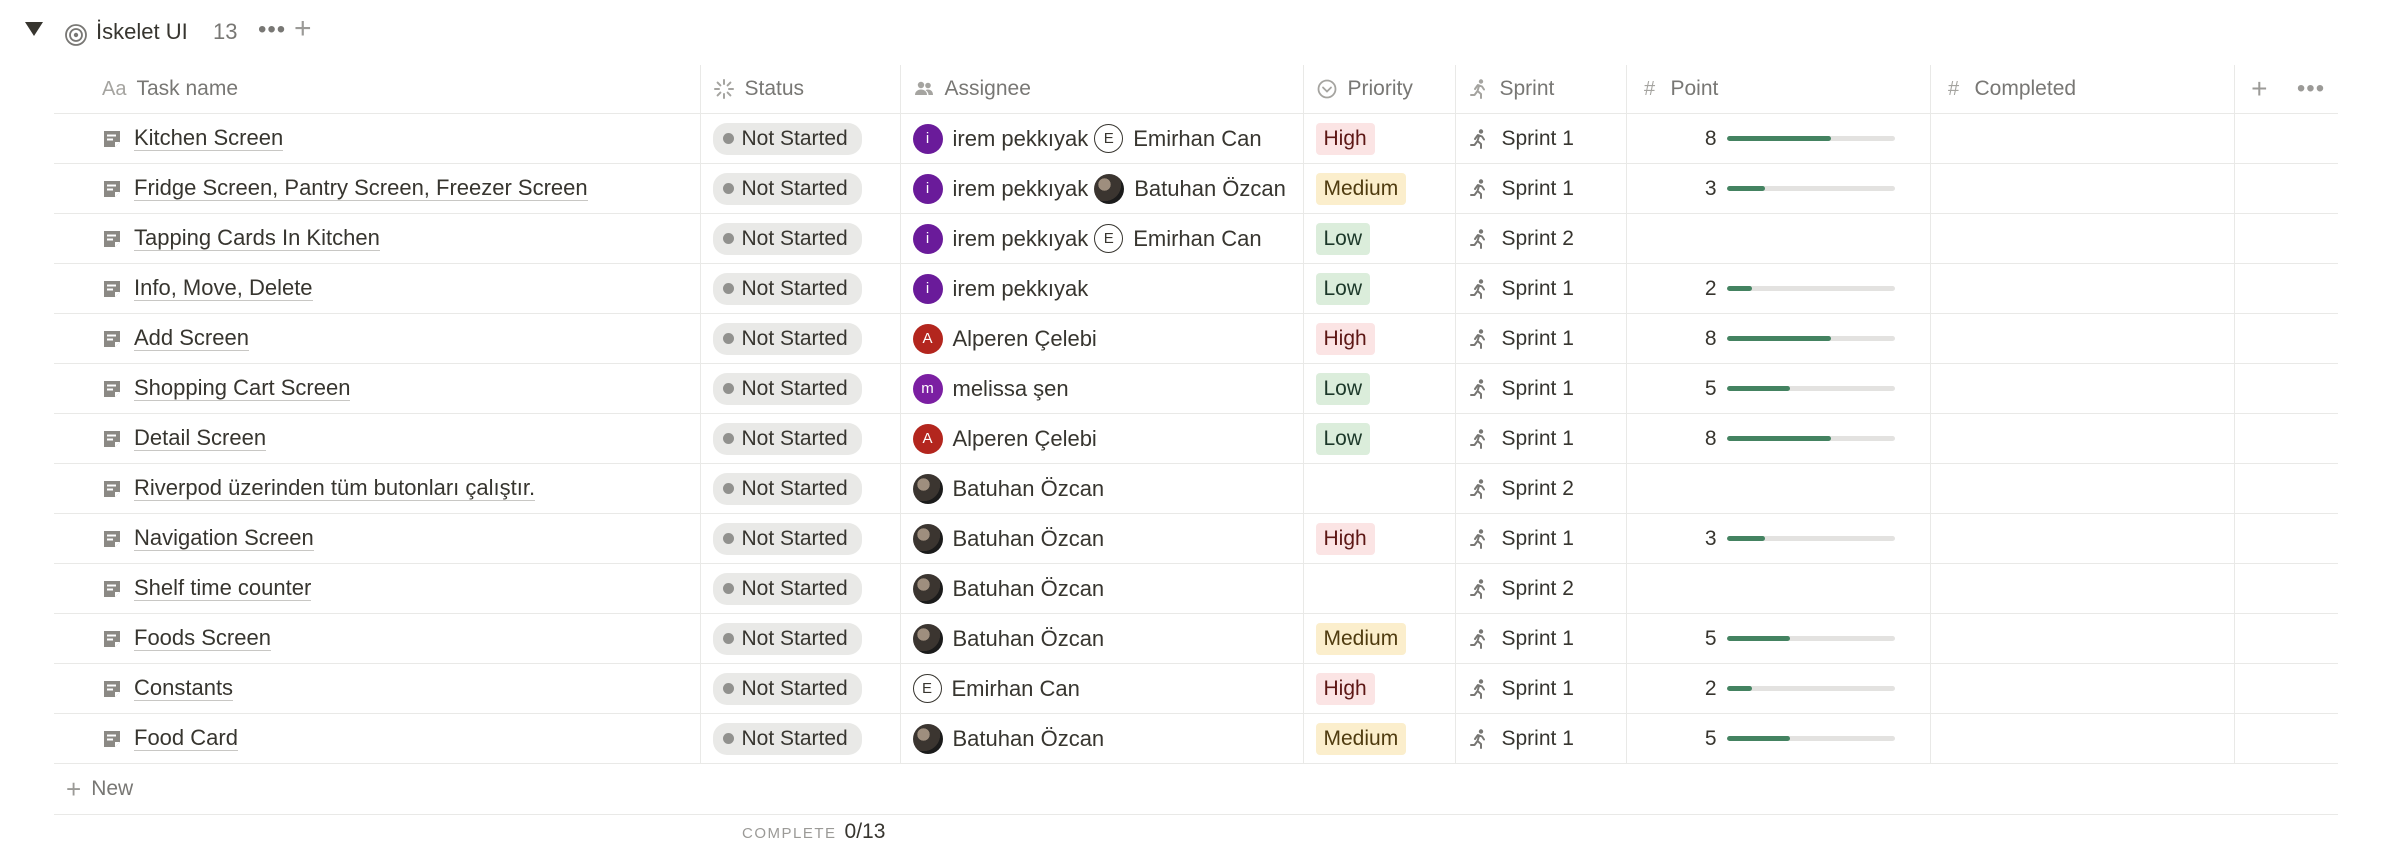  I want to click on point-cell, so click(1777, 238).